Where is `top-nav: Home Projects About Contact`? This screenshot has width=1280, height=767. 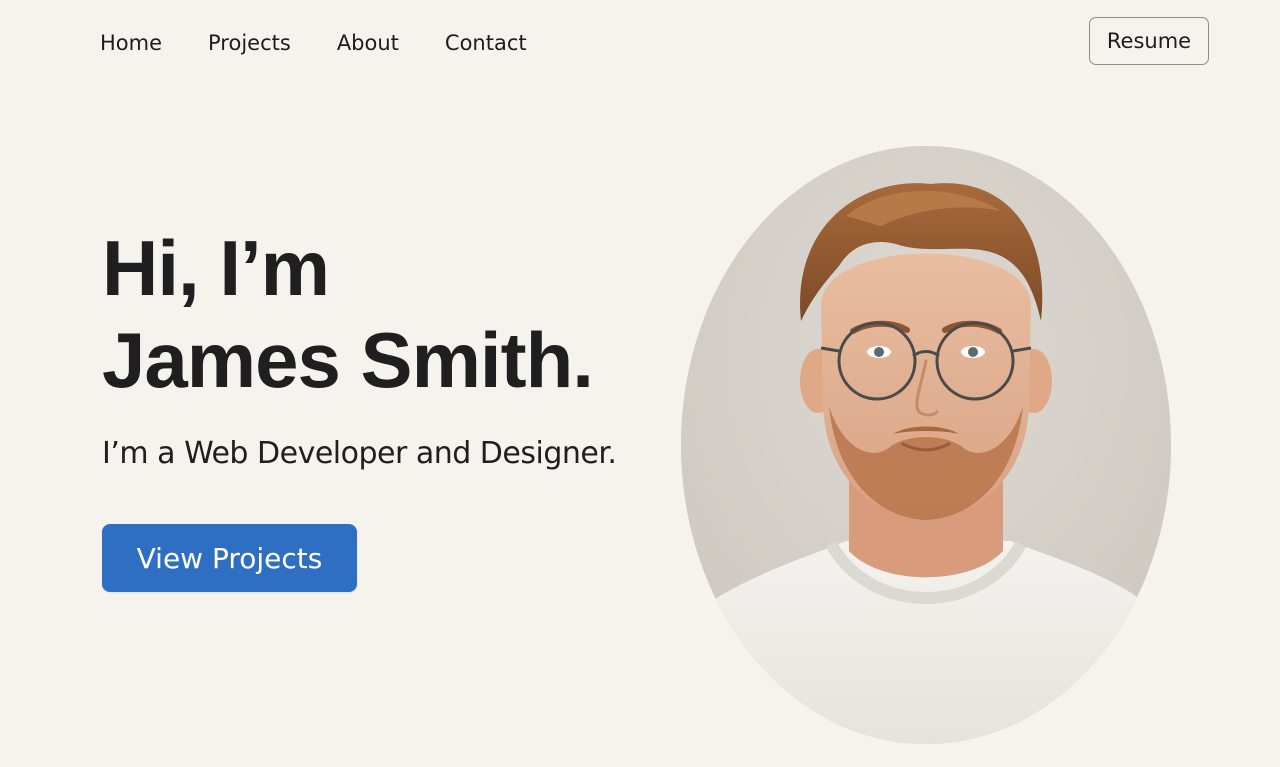 top-nav: Home Projects About Contact is located at coordinates (313, 43).